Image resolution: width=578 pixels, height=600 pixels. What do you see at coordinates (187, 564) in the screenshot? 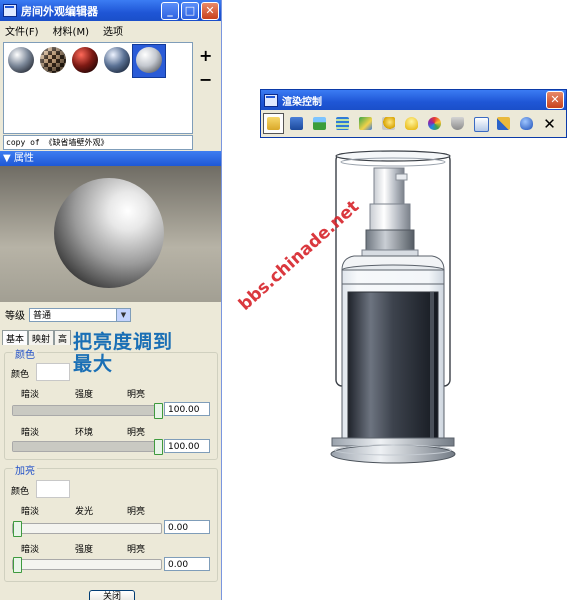
I see `highlight-intensity-value-field: 0.00` at bounding box center [187, 564].